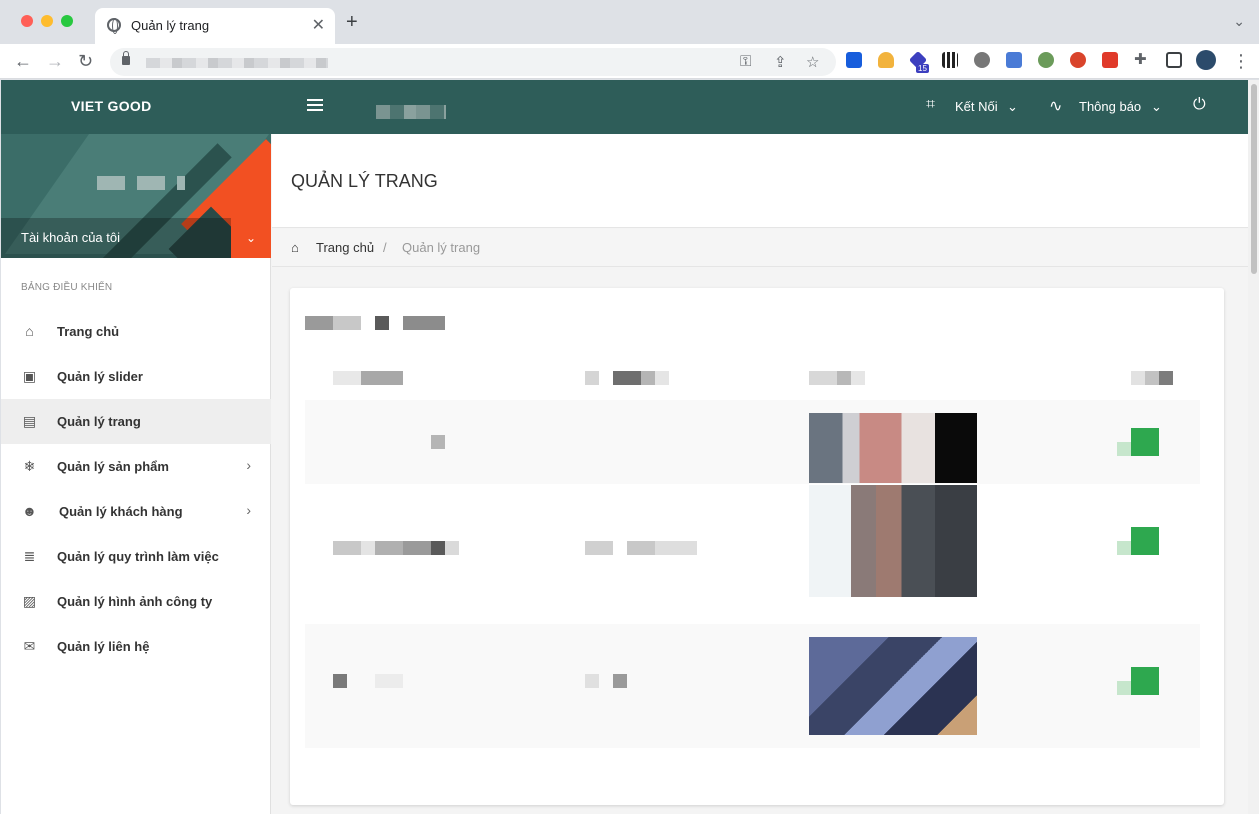 The image size is (1259, 814). I want to click on sidebar-item-label: Quản lý liên hệ, so click(103, 646).